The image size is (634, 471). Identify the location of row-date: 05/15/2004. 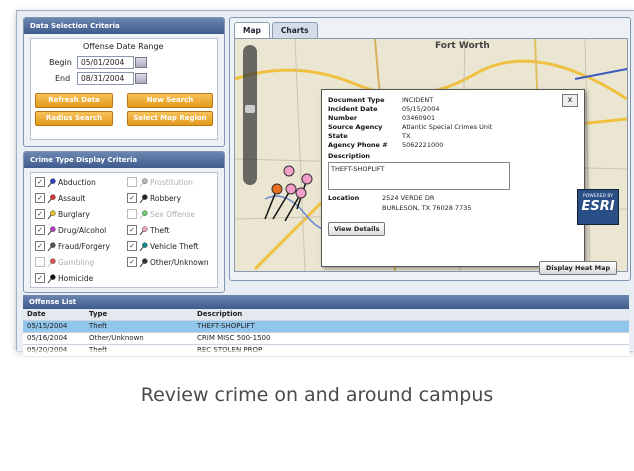
(47, 326).